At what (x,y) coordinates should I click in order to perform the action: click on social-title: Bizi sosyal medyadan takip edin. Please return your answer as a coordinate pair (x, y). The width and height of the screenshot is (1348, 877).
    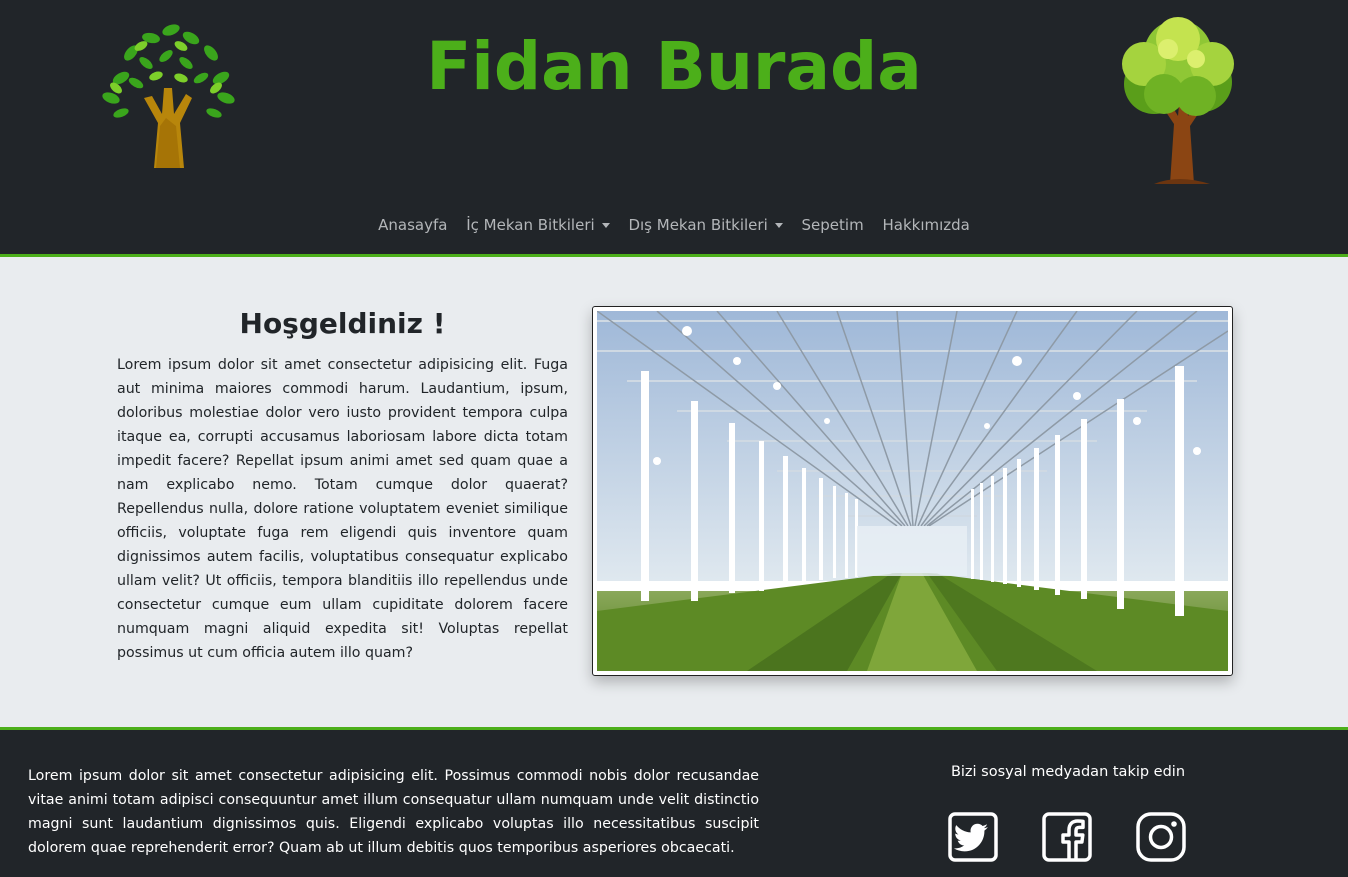
    Looking at the image, I should click on (1068, 772).